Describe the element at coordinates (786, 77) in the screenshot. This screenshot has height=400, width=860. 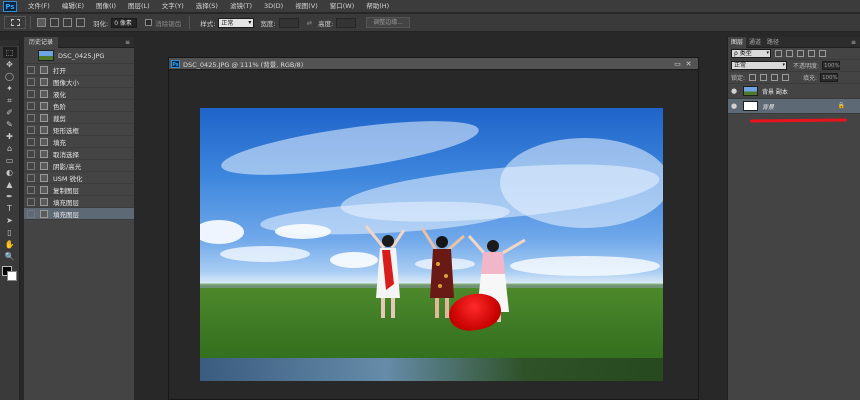
I see `lock-all-icon` at that location.